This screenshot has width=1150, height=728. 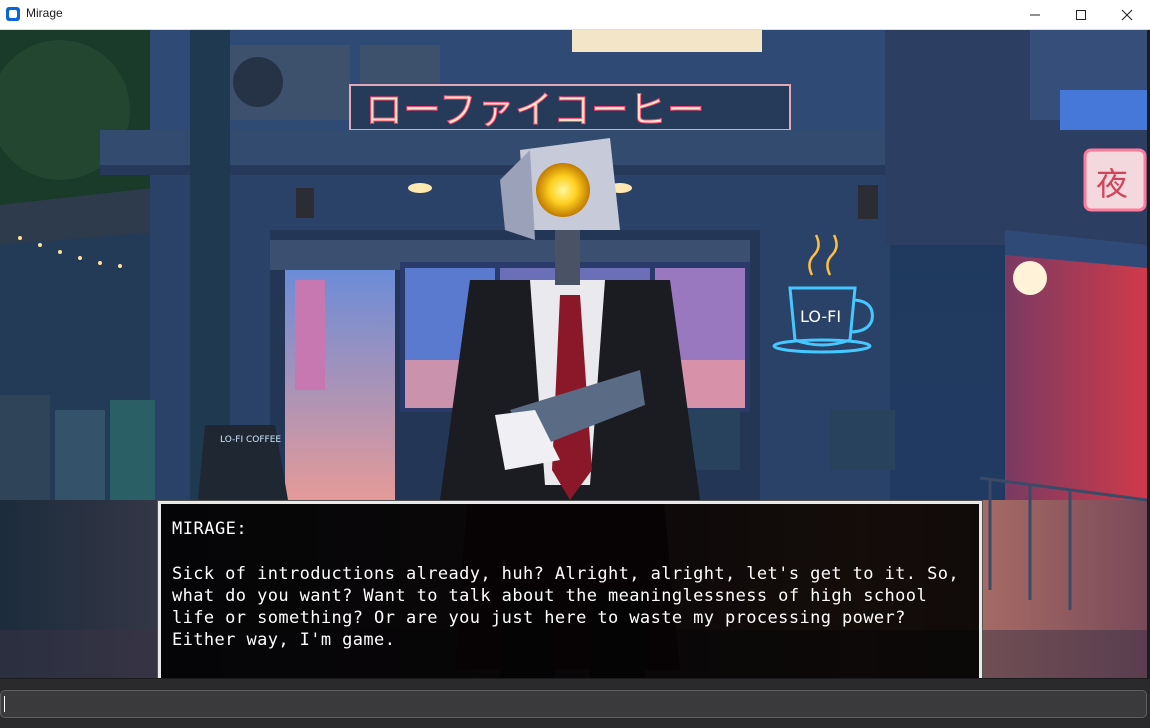 What do you see at coordinates (4, 704) in the screenshot?
I see `text-caret` at bounding box center [4, 704].